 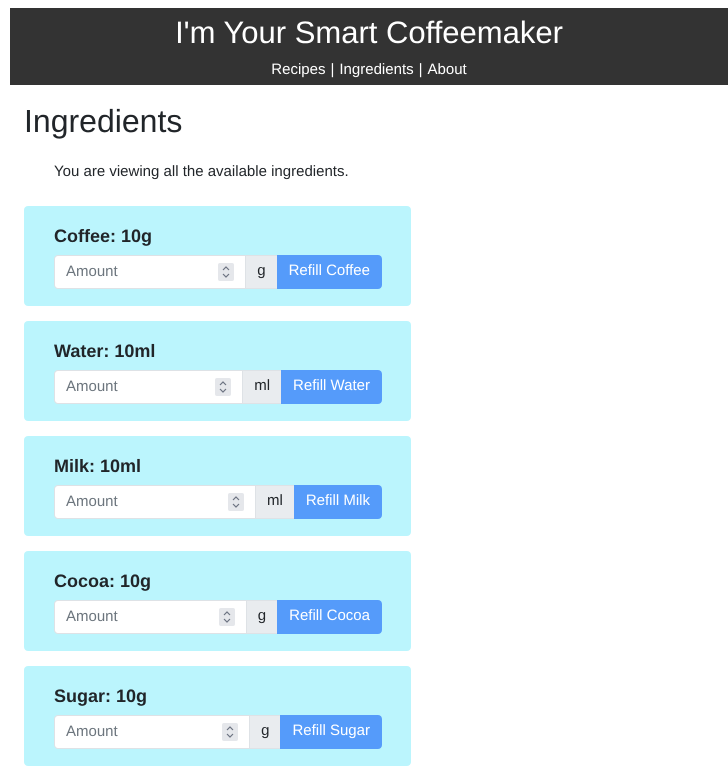 I want to click on ingredient-title: Sugar: 10g, so click(x=101, y=695).